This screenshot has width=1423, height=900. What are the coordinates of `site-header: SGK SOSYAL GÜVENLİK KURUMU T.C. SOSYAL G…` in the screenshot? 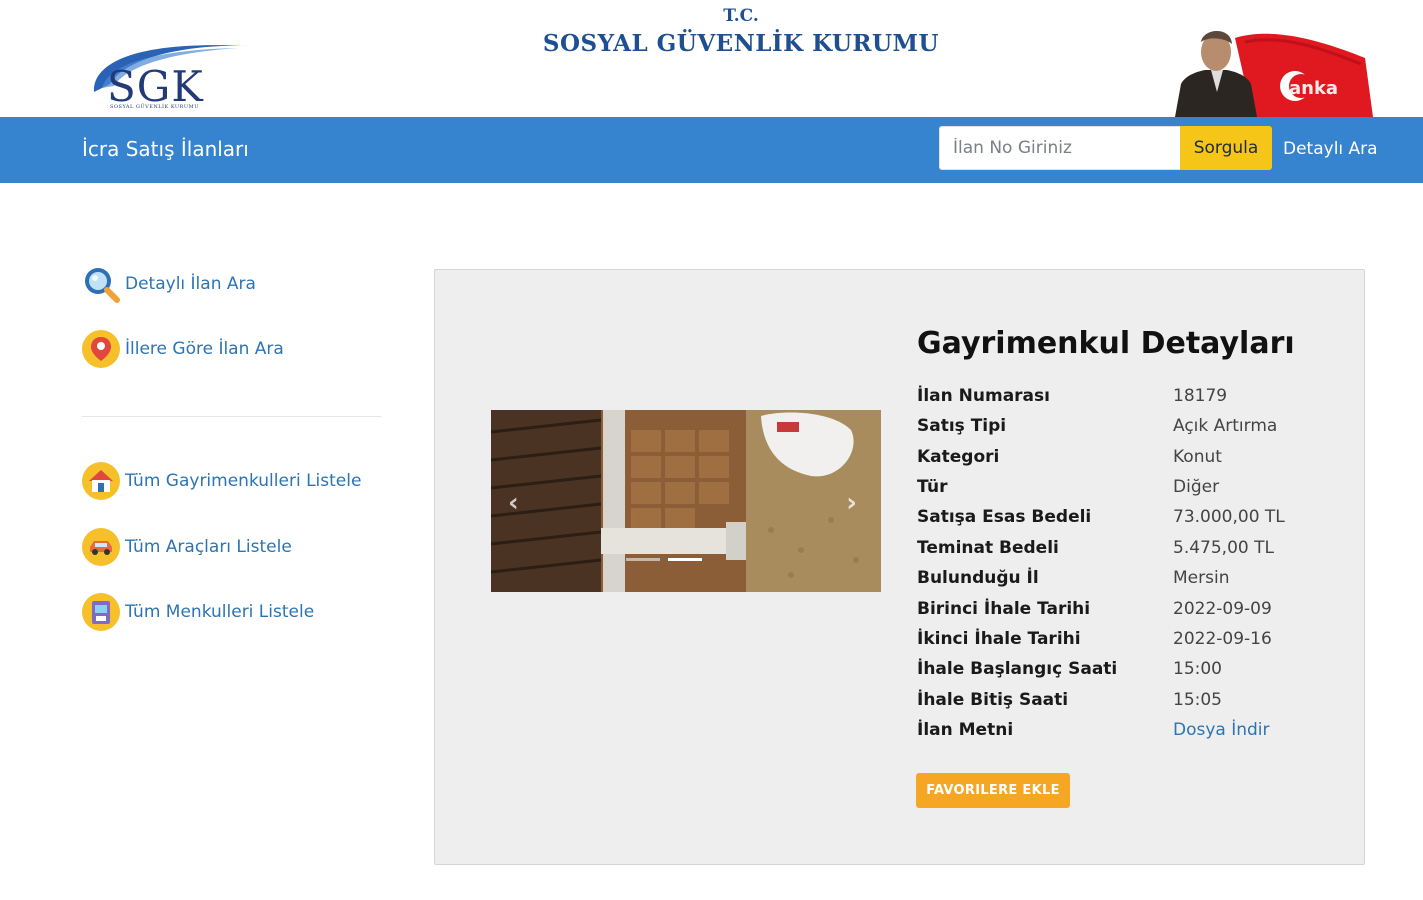 It's located at (711, 58).